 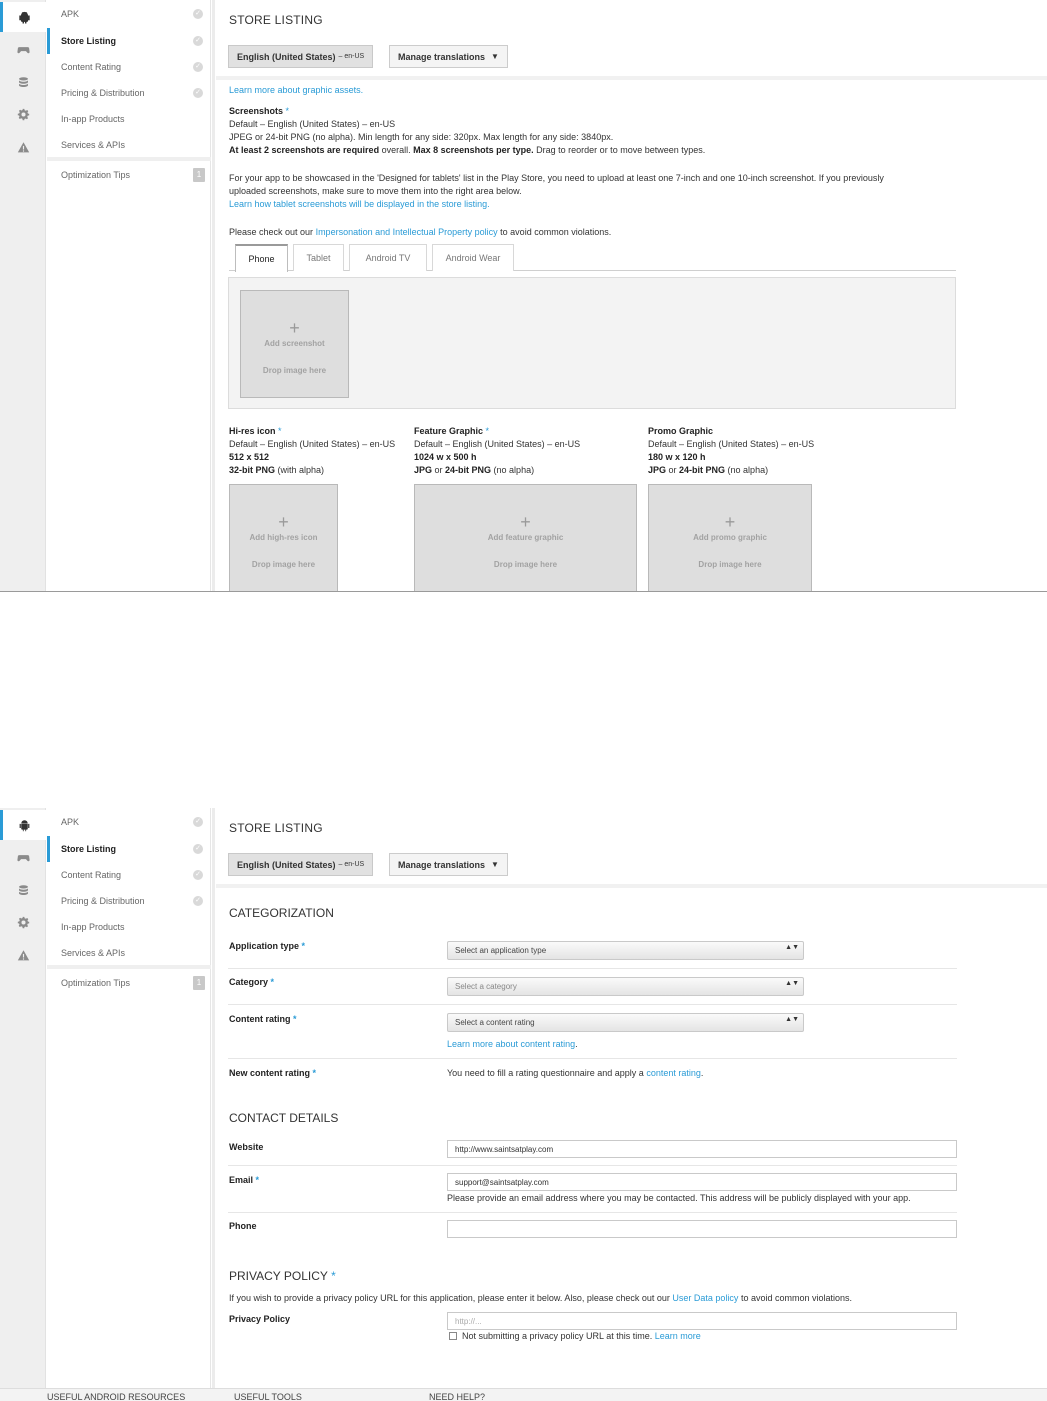 What do you see at coordinates (501, 950) in the screenshot?
I see `application-type-value: Select an application type` at bounding box center [501, 950].